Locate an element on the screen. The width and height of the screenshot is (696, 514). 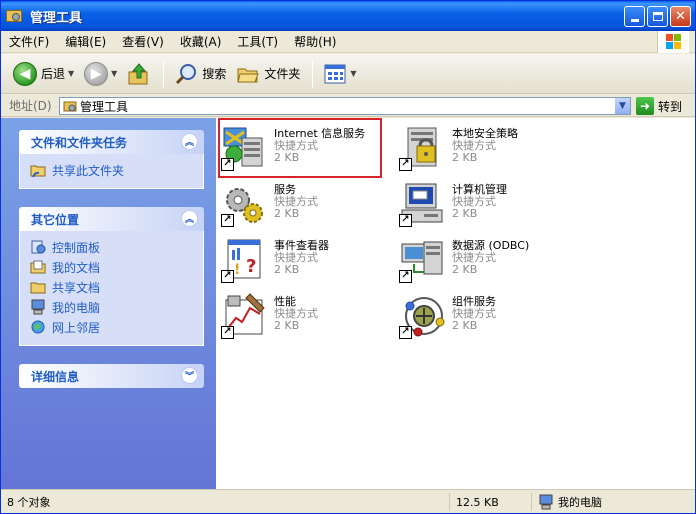
close-button: ✕ is located at coordinates (680, 16).